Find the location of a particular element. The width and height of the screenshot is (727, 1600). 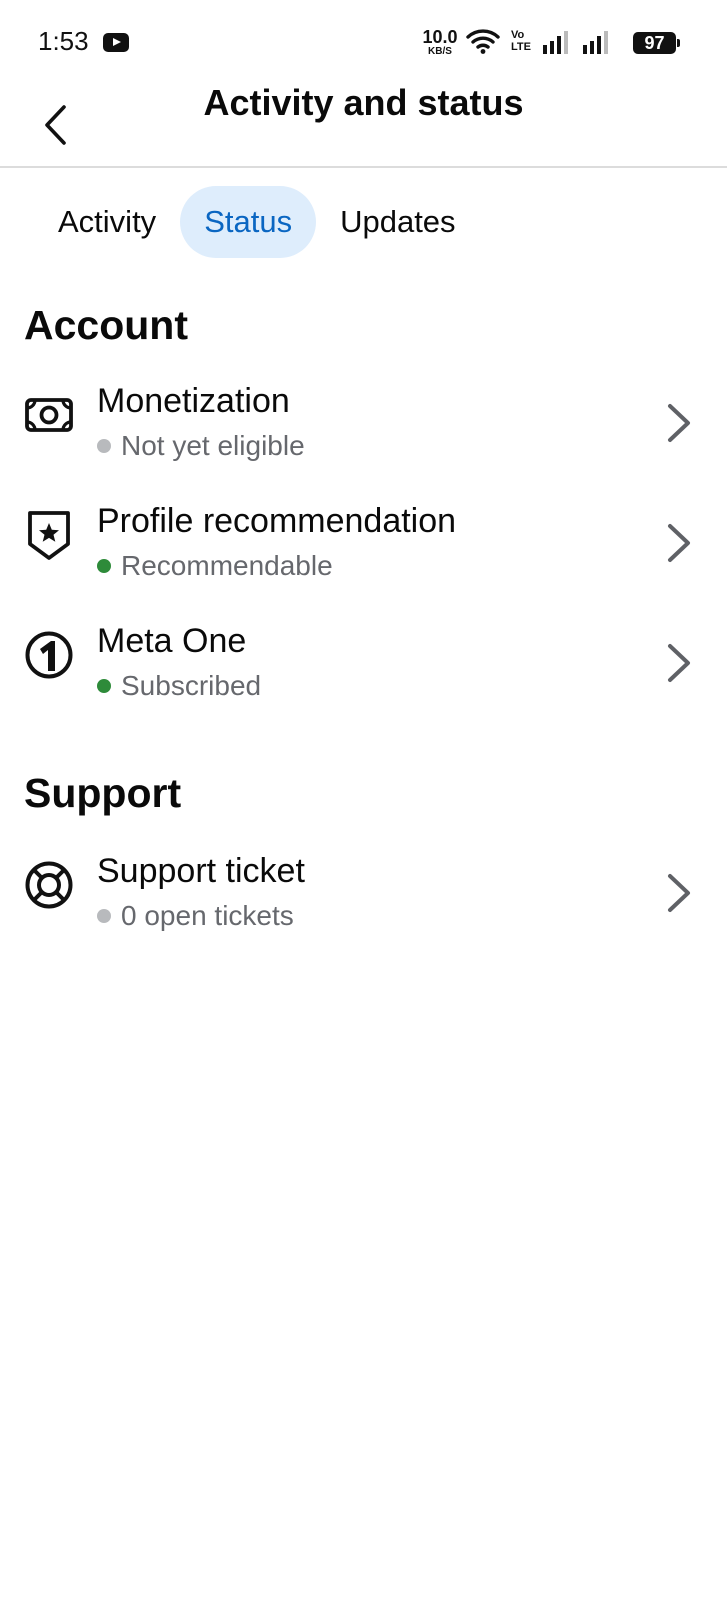

meta-one-title: Meta One is located at coordinates (172, 641).